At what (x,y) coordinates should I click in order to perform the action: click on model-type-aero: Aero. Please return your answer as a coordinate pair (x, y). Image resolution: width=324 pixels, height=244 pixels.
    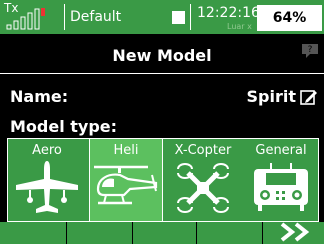
    Looking at the image, I should click on (47, 180).